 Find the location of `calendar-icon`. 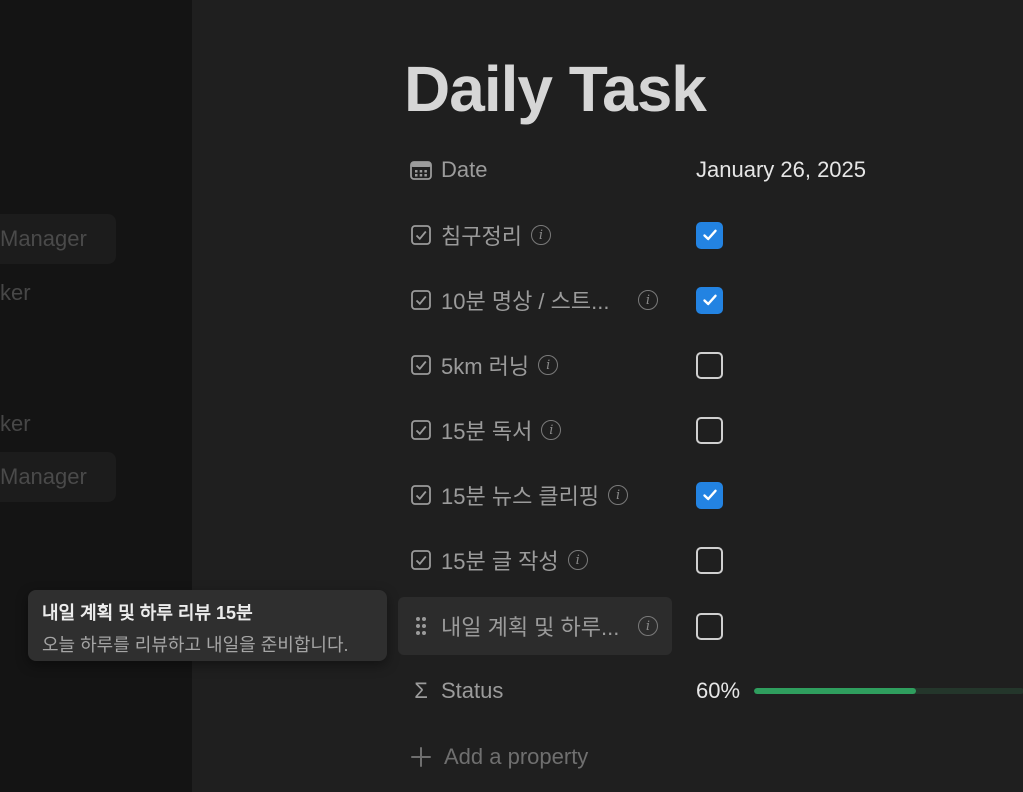

calendar-icon is located at coordinates (421, 170).